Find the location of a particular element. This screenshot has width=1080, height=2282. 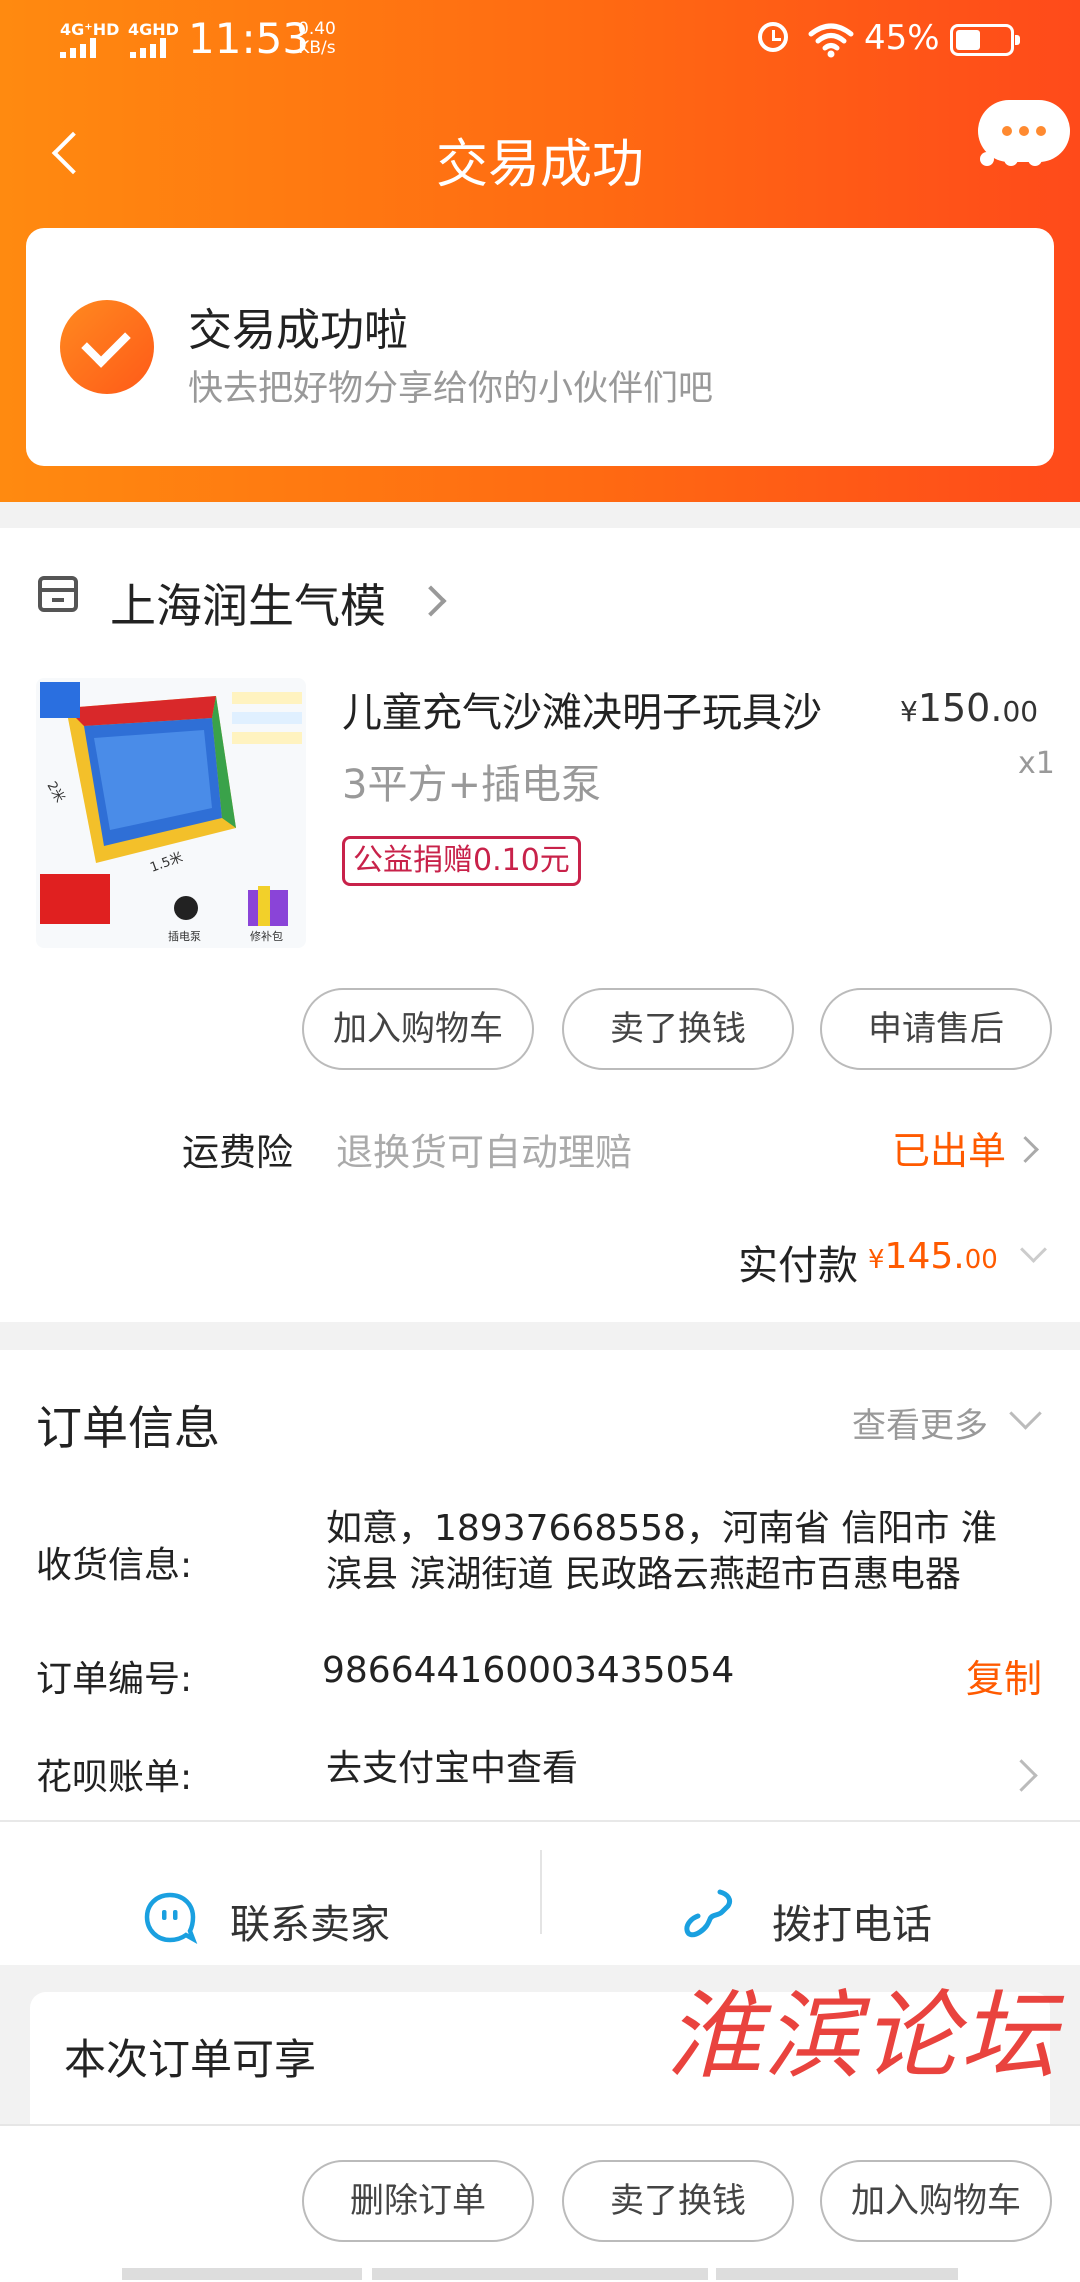

price-dec: 00 is located at coordinates (1020, 711).